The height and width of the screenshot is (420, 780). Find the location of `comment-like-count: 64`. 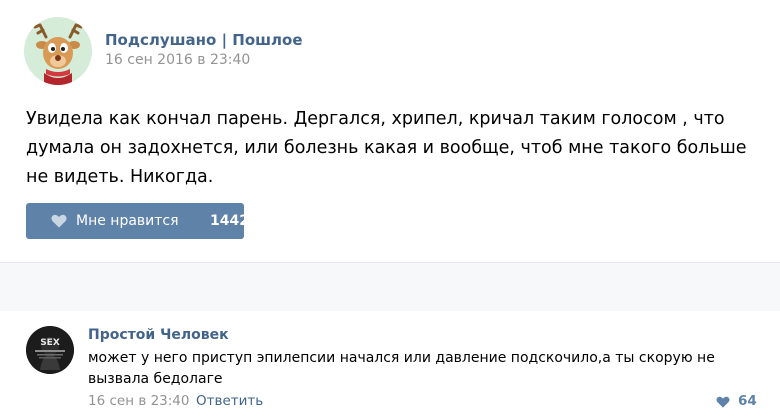

comment-like-count: 64 is located at coordinates (747, 401).